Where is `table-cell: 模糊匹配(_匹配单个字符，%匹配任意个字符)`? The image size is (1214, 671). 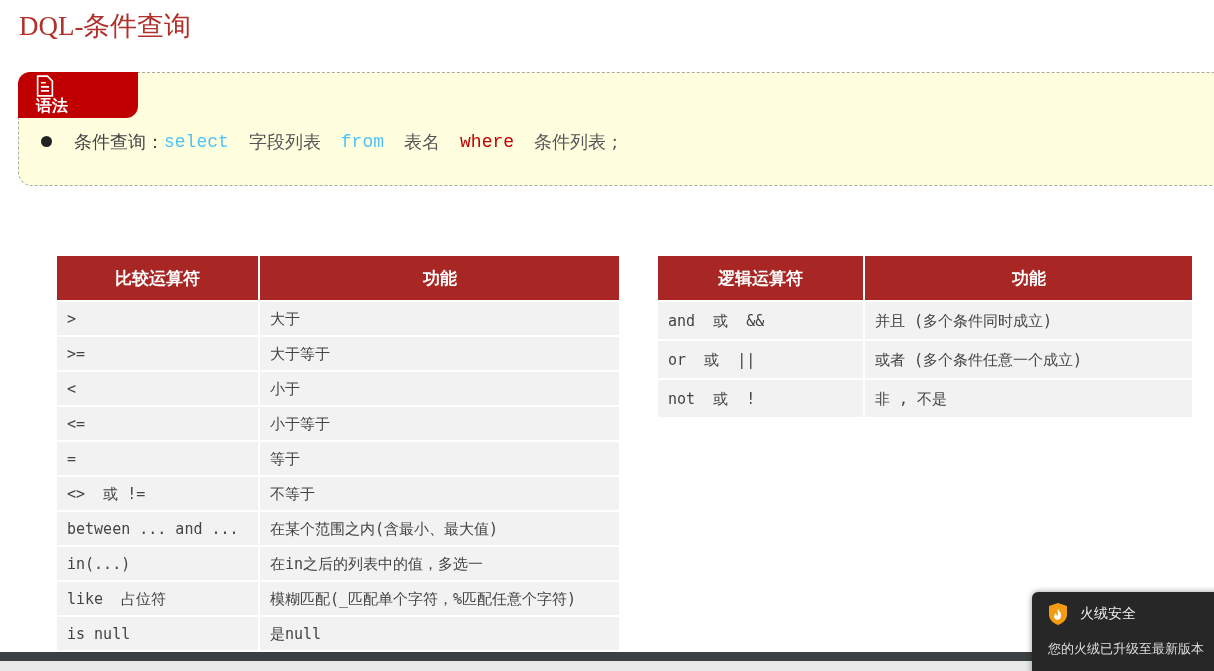
table-cell: 模糊匹配(_匹配单个字符，%匹配任意个字符) is located at coordinates (439, 598).